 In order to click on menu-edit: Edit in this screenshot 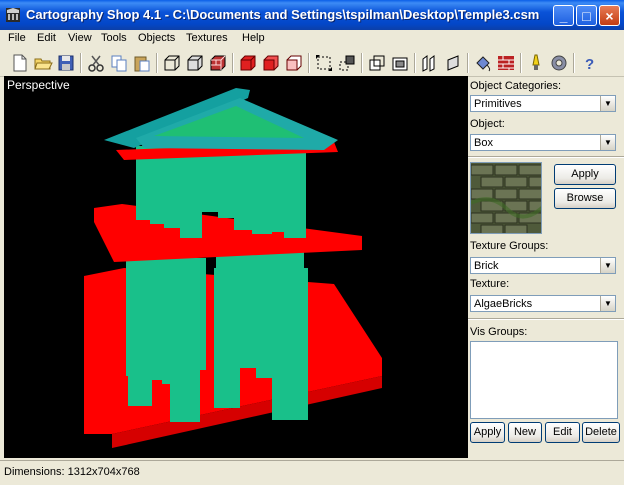, I will do `click(46, 38)`.